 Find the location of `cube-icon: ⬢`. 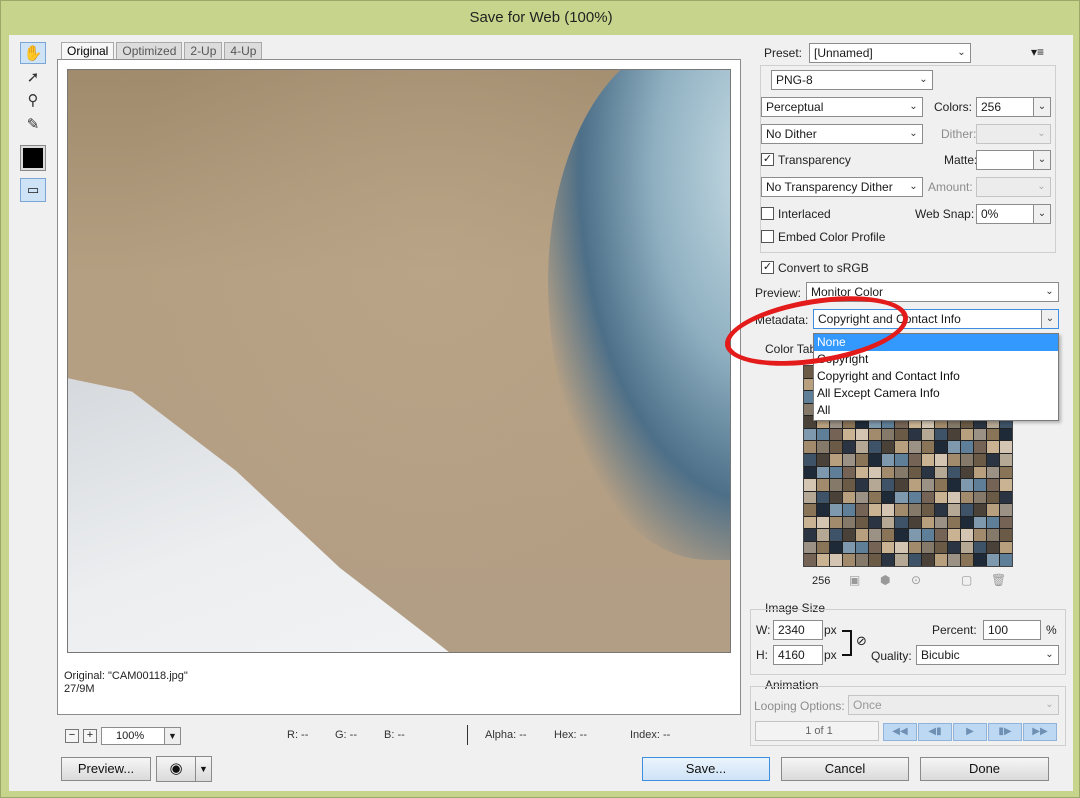

cube-icon: ⬢ is located at coordinates (885, 580).